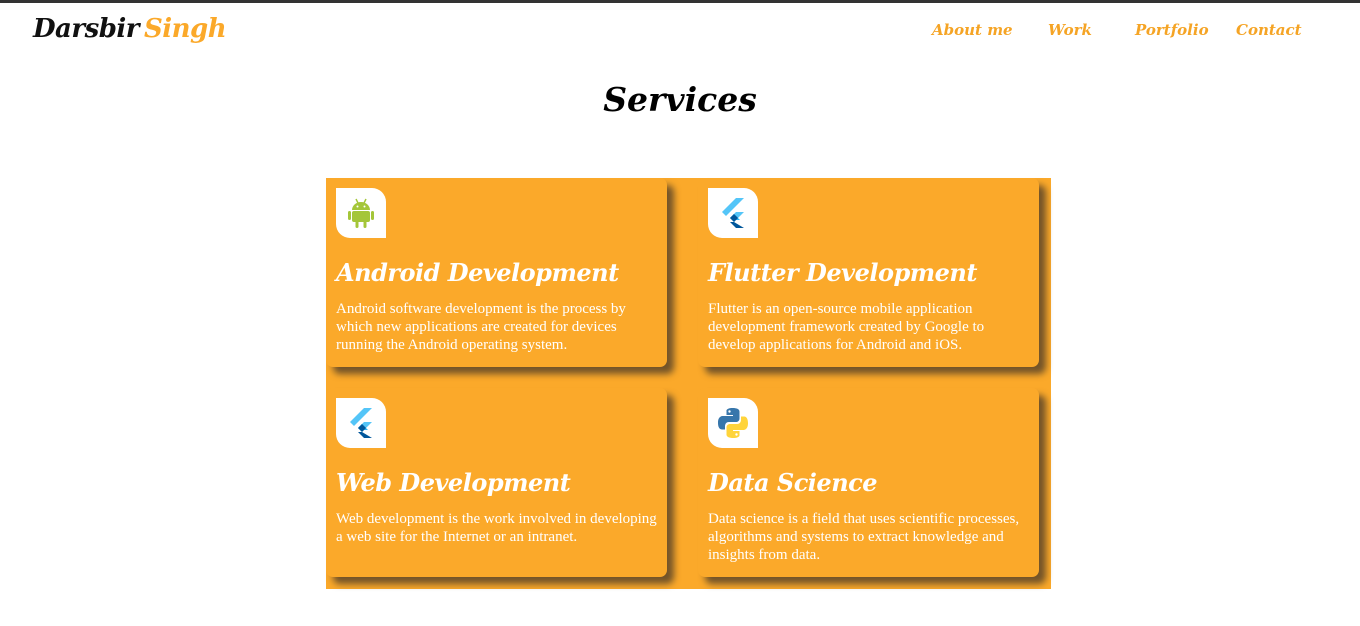  What do you see at coordinates (680, 32) in the screenshot?
I see `main-nav: About me Work Portfolio Contact` at bounding box center [680, 32].